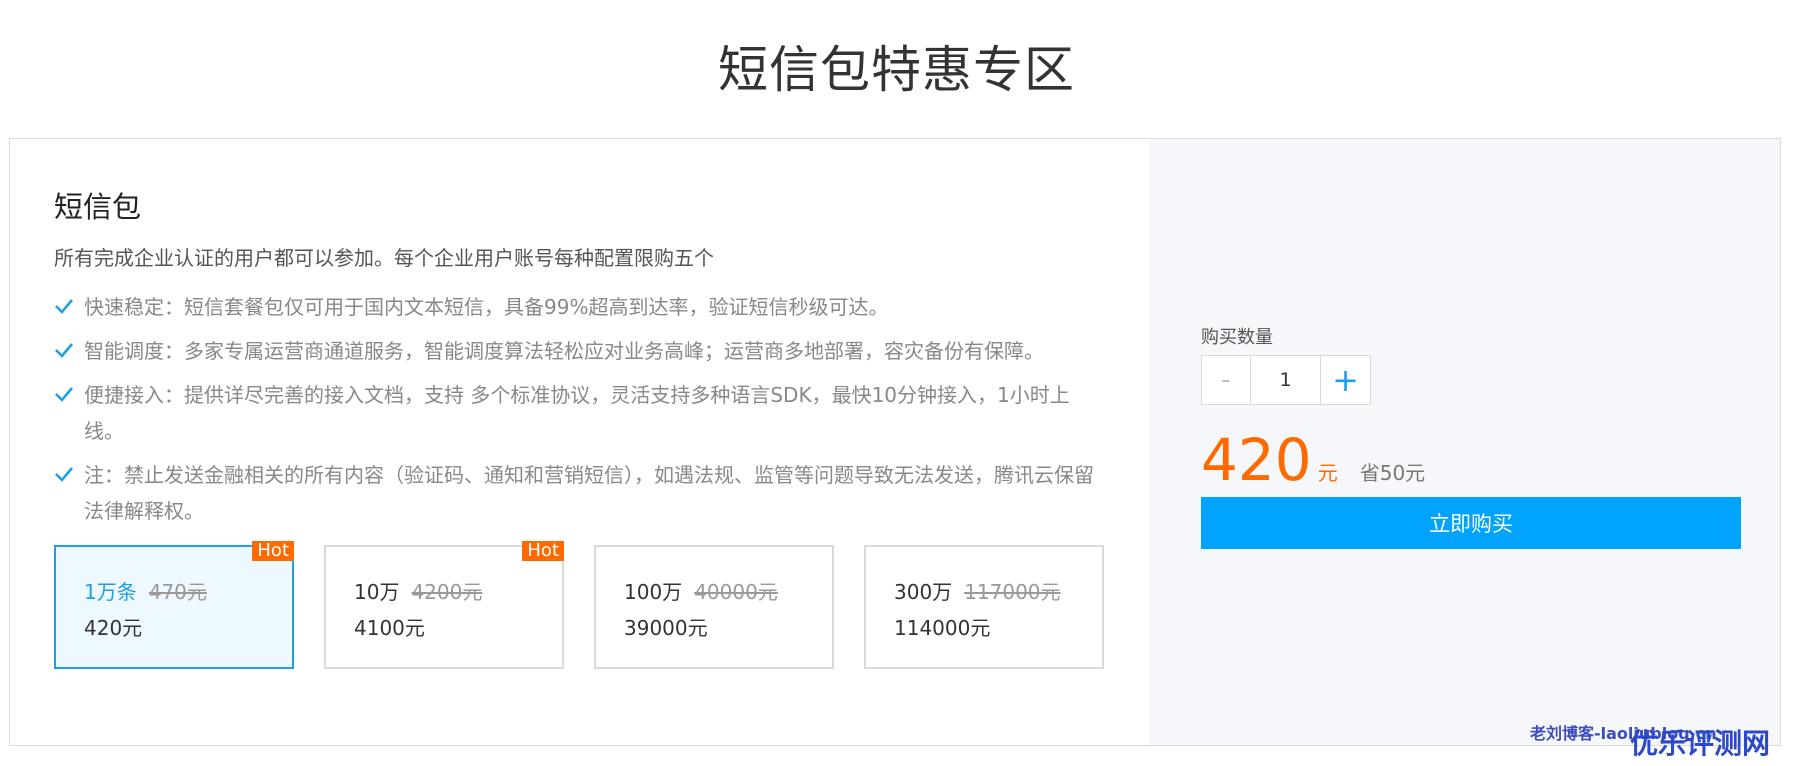 The width and height of the screenshot is (1793, 766). What do you see at coordinates (1012, 592) in the screenshot?
I see `option-old-price: 117000元` at bounding box center [1012, 592].